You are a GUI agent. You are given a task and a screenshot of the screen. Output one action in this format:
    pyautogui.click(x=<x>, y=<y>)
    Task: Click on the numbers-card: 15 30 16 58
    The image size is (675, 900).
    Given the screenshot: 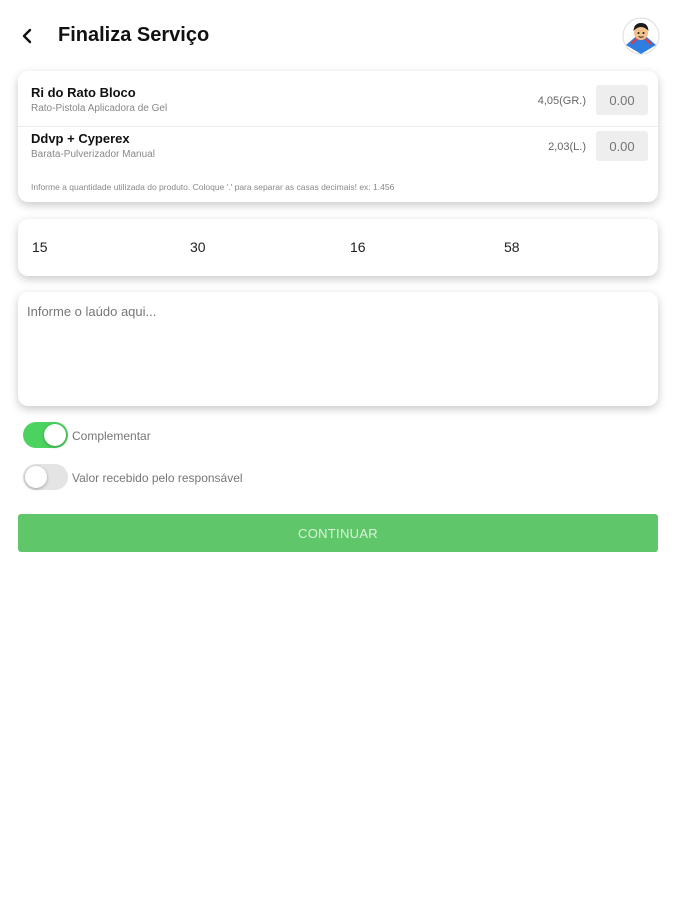 What is the action you would take?
    pyautogui.click(x=338, y=247)
    